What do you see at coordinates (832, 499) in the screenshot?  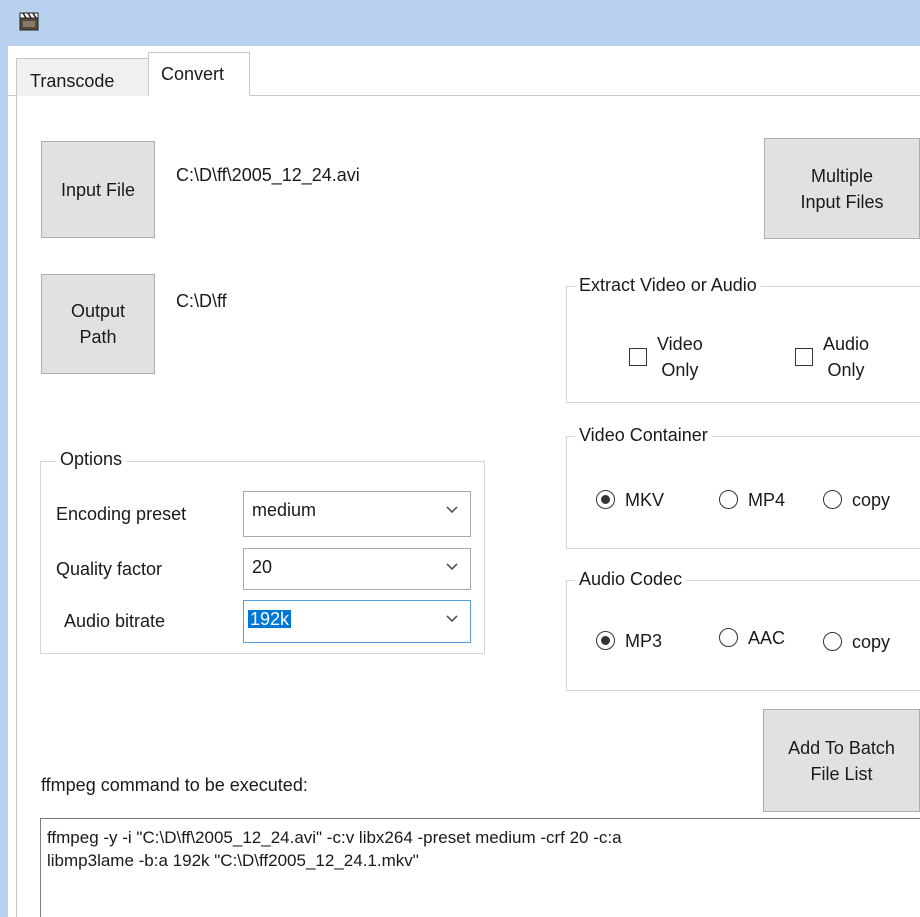 I see `radio-video-copy-circle` at bounding box center [832, 499].